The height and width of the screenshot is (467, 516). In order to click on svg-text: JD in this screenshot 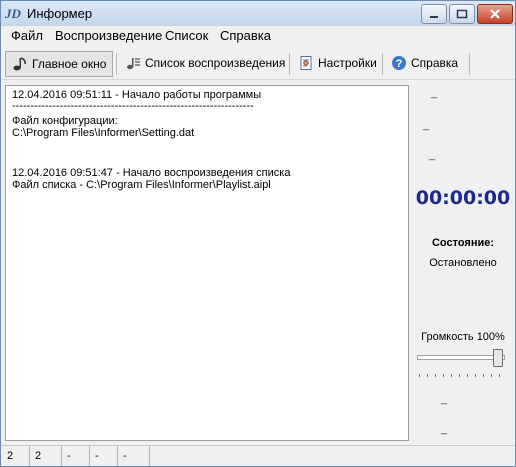, I will do `click(13, 13)`.